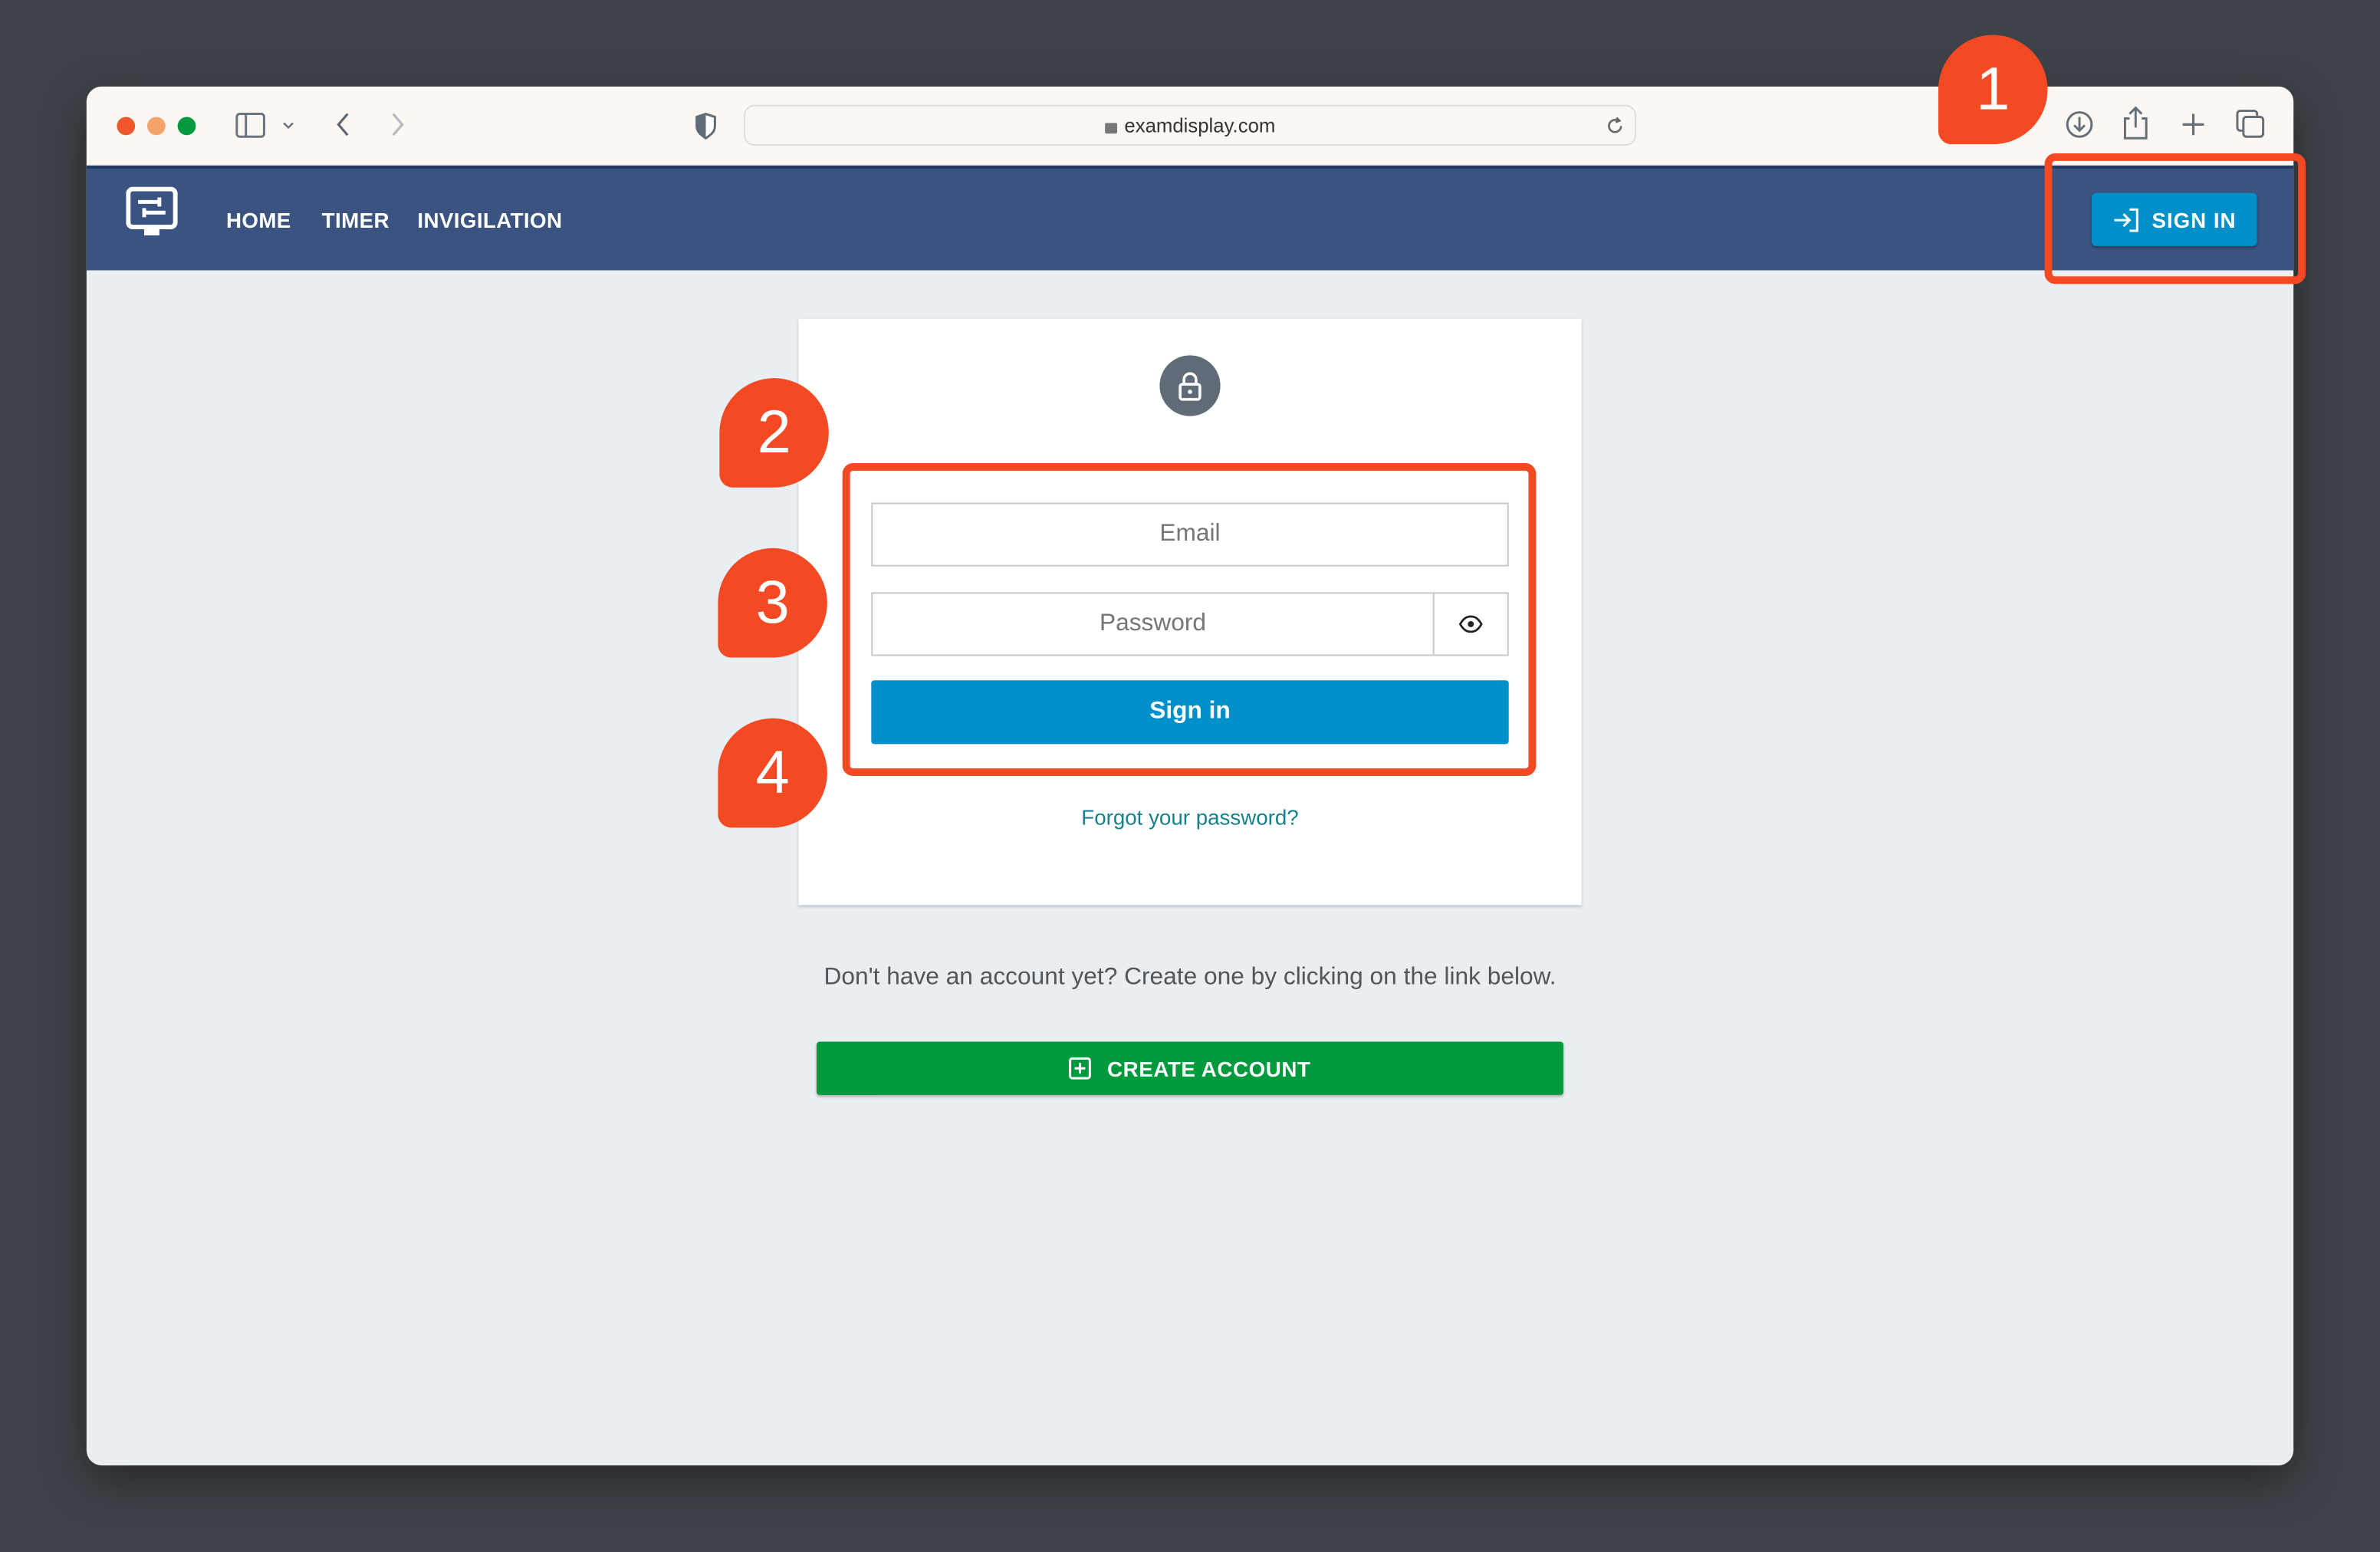  I want to click on create-account-label: CREATE ACCOUNT, so click(1209, 1068).